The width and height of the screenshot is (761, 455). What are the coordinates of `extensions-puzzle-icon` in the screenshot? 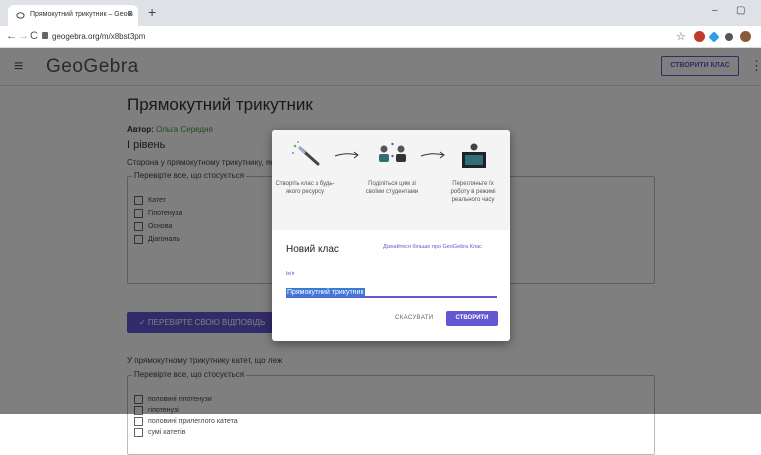 It's located at (729, 37).